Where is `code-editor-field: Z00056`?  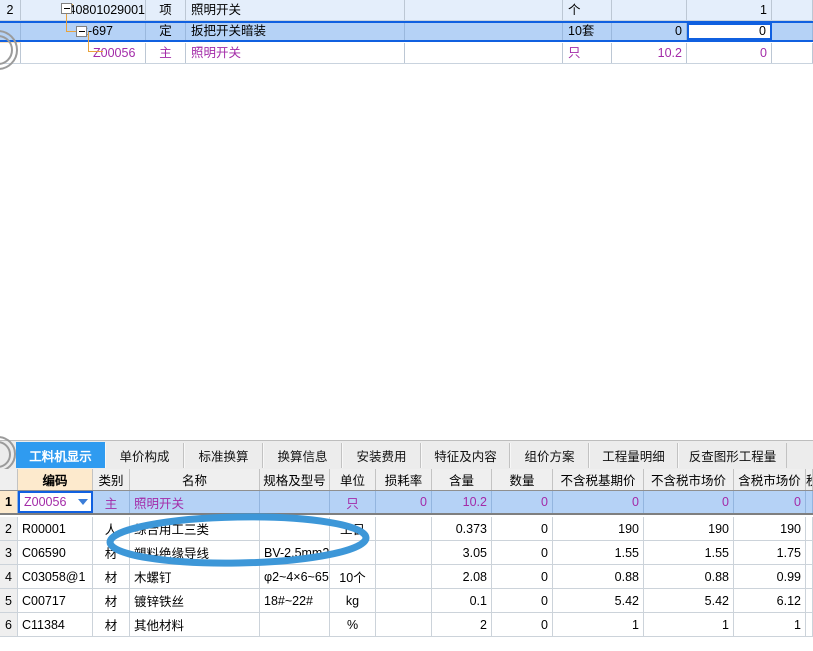 code-editor-field: Z00056 is located at coordinates (55, 502).